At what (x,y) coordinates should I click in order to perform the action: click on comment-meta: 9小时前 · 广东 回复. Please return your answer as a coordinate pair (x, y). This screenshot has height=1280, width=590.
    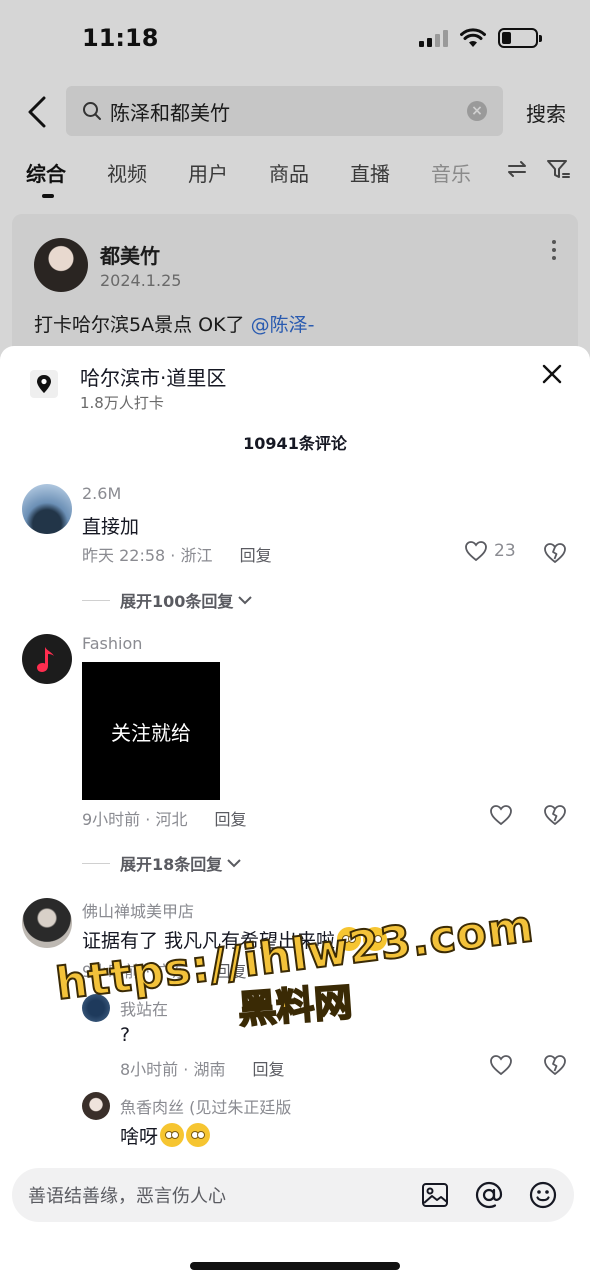
    Looking at the image, I should click on (164, 970).